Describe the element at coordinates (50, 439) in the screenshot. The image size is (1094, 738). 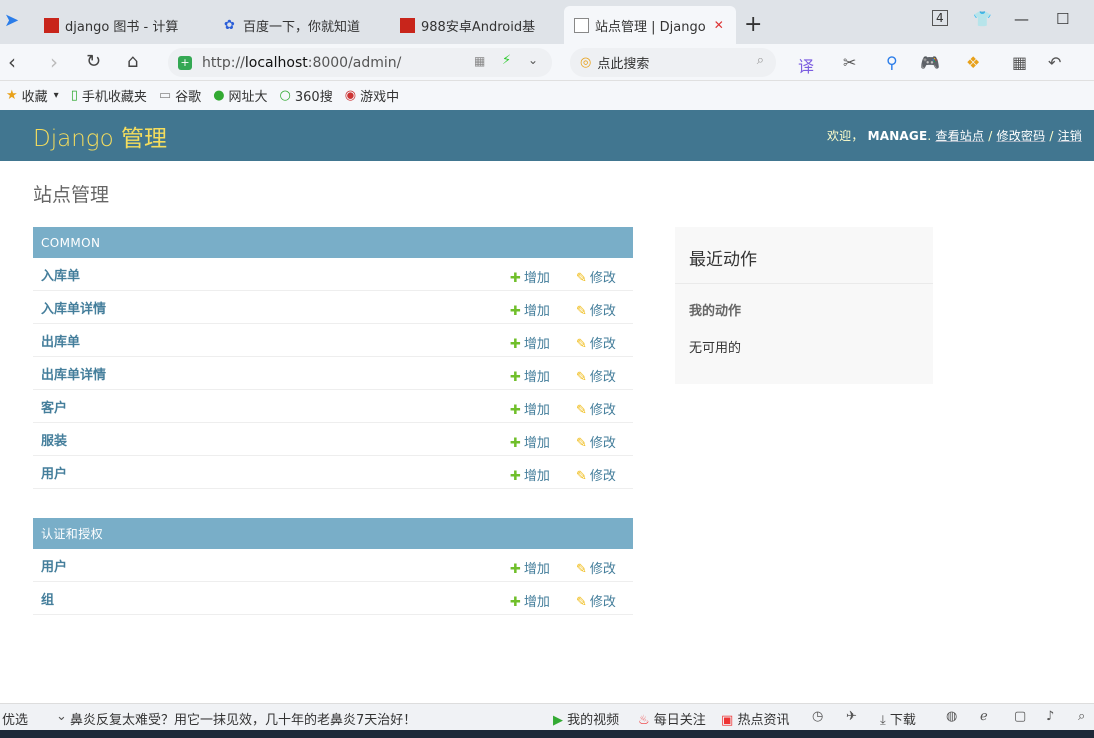
I see `model-link: 服装` at that location.